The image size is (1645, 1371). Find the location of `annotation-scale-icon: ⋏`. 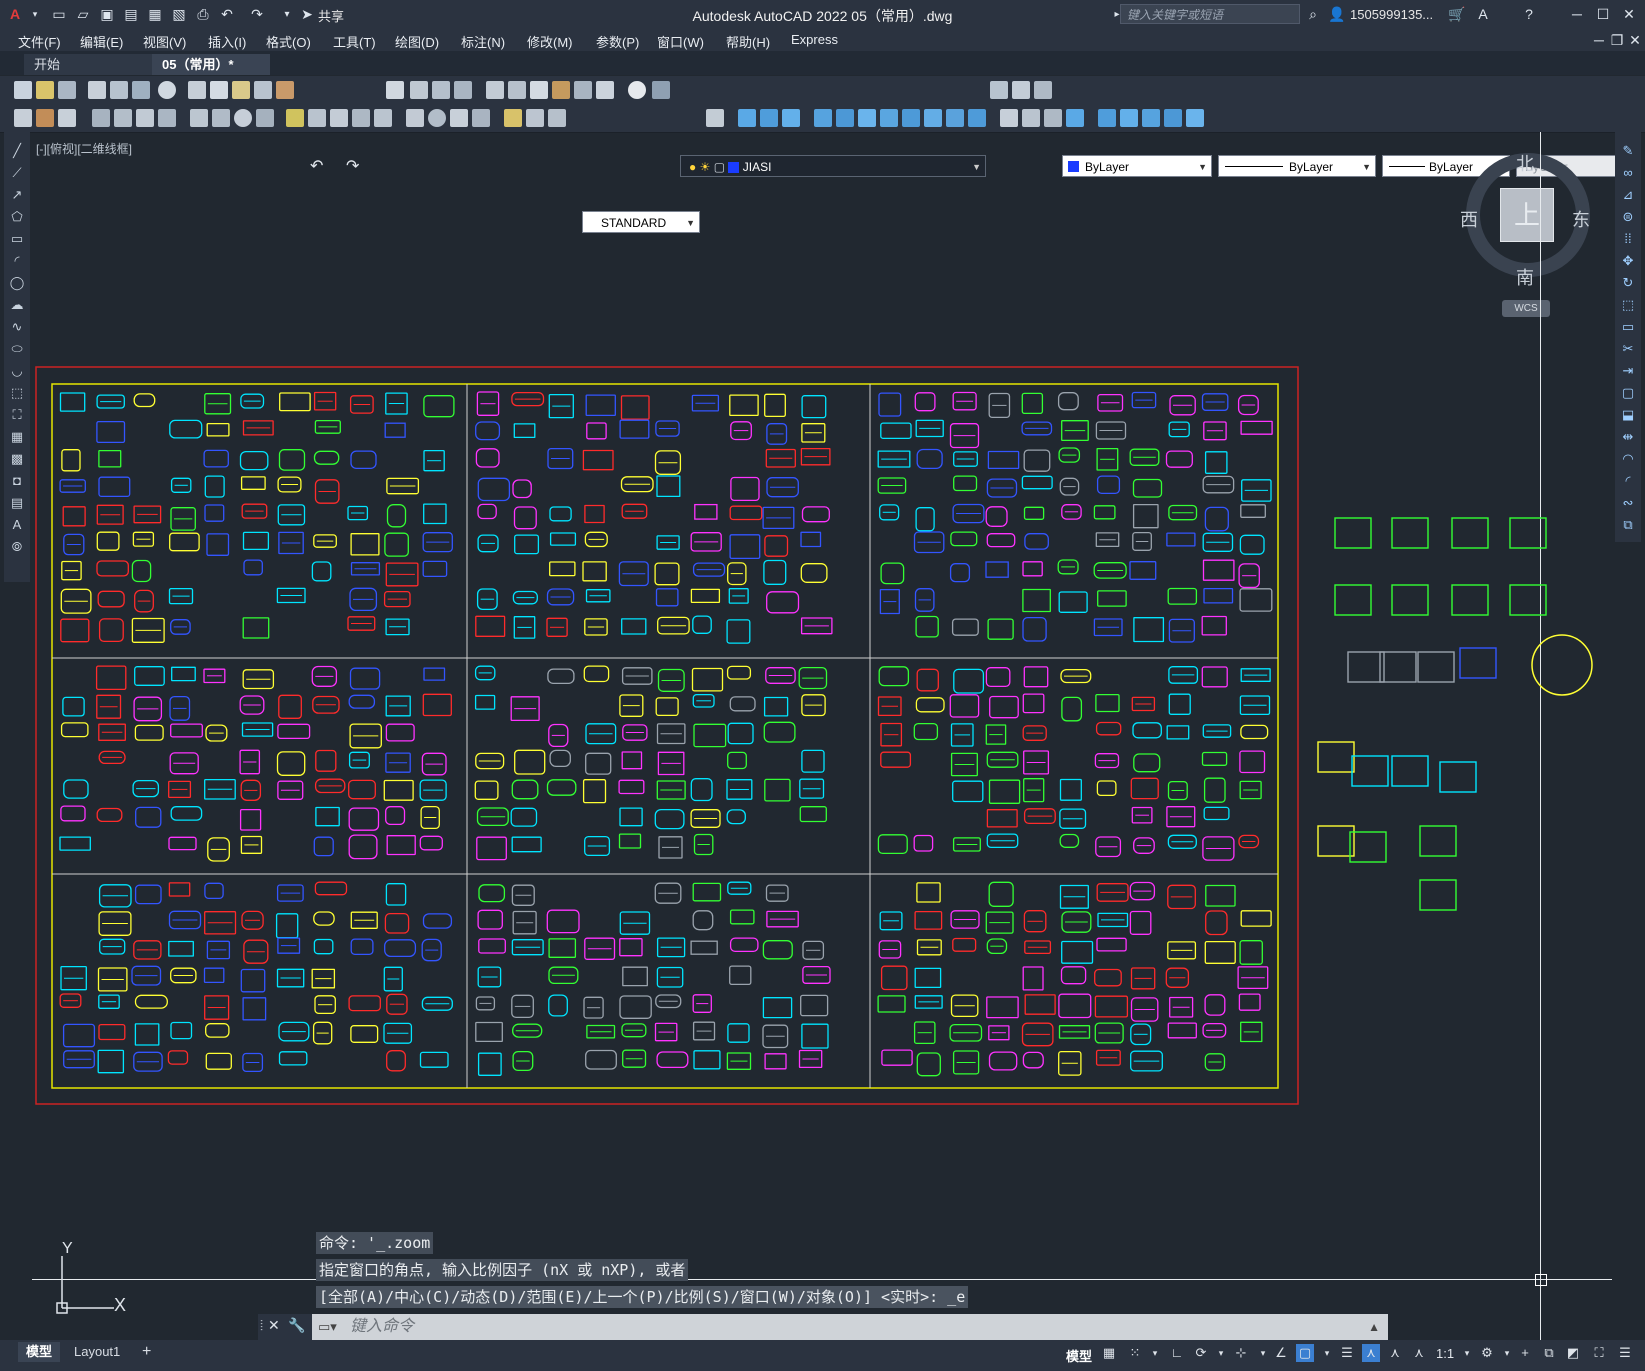

annotation-scale-icon: ⋏ is located at coordinates (1419, 1353).